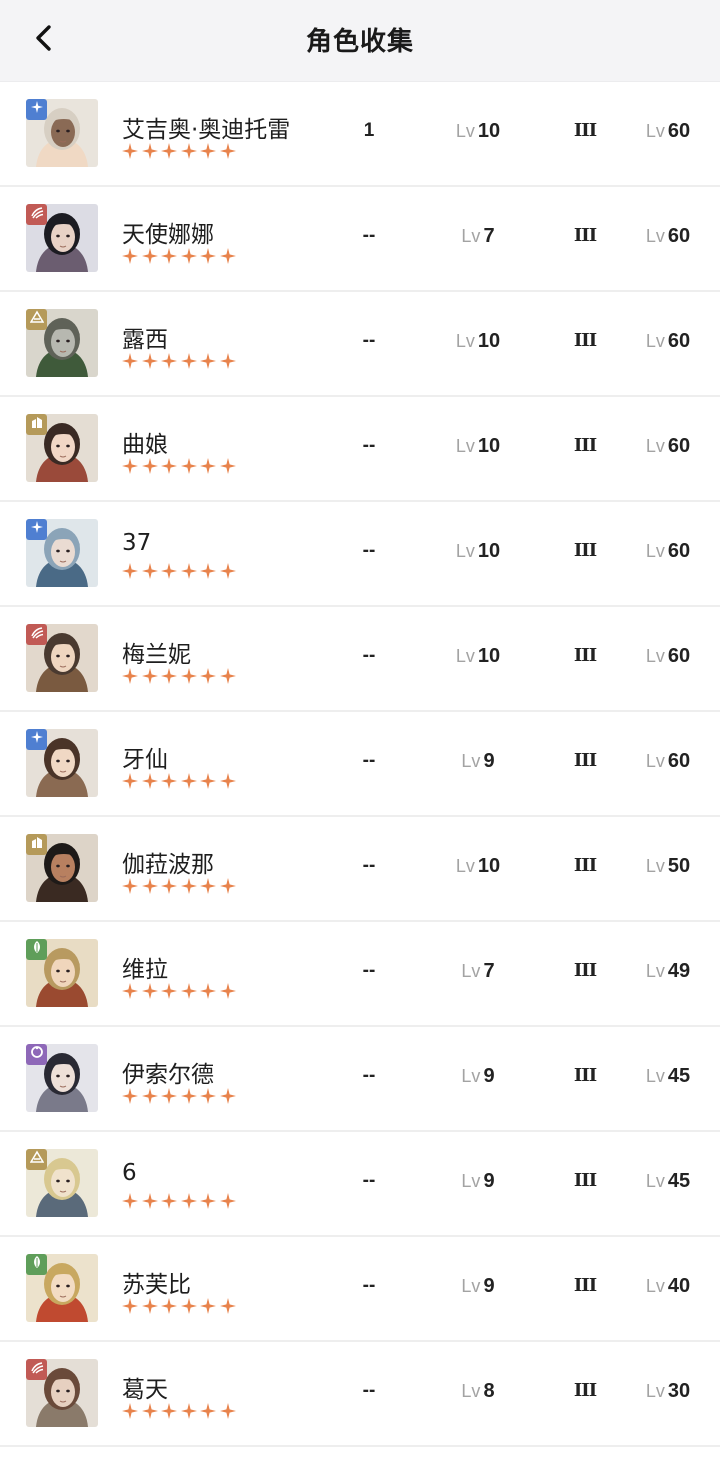 The image size is (720, 1462). I want to click on level-value: 49, so click(679, 971).